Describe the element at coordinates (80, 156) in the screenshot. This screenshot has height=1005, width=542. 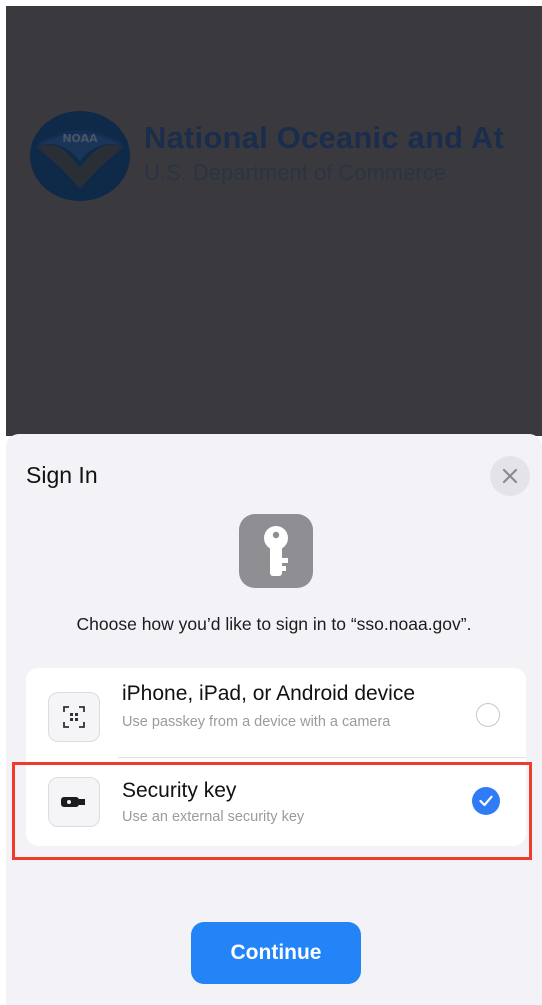
I see `noaa-logo: NOAA` at that location.